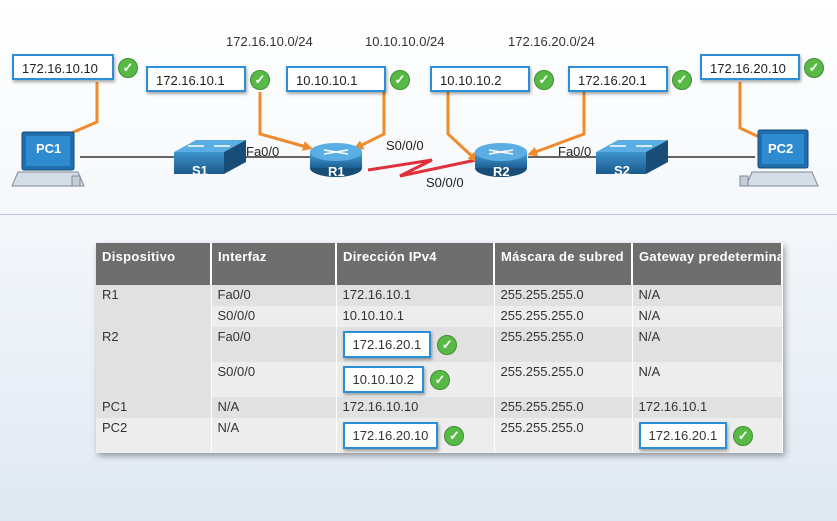 Image resolution: width=837 pixels, height=521 pixels. What do you see at coordinates (781, 148) in the screenshot?
I see `pc2-label: PC2` at bounding box center [781, 148].